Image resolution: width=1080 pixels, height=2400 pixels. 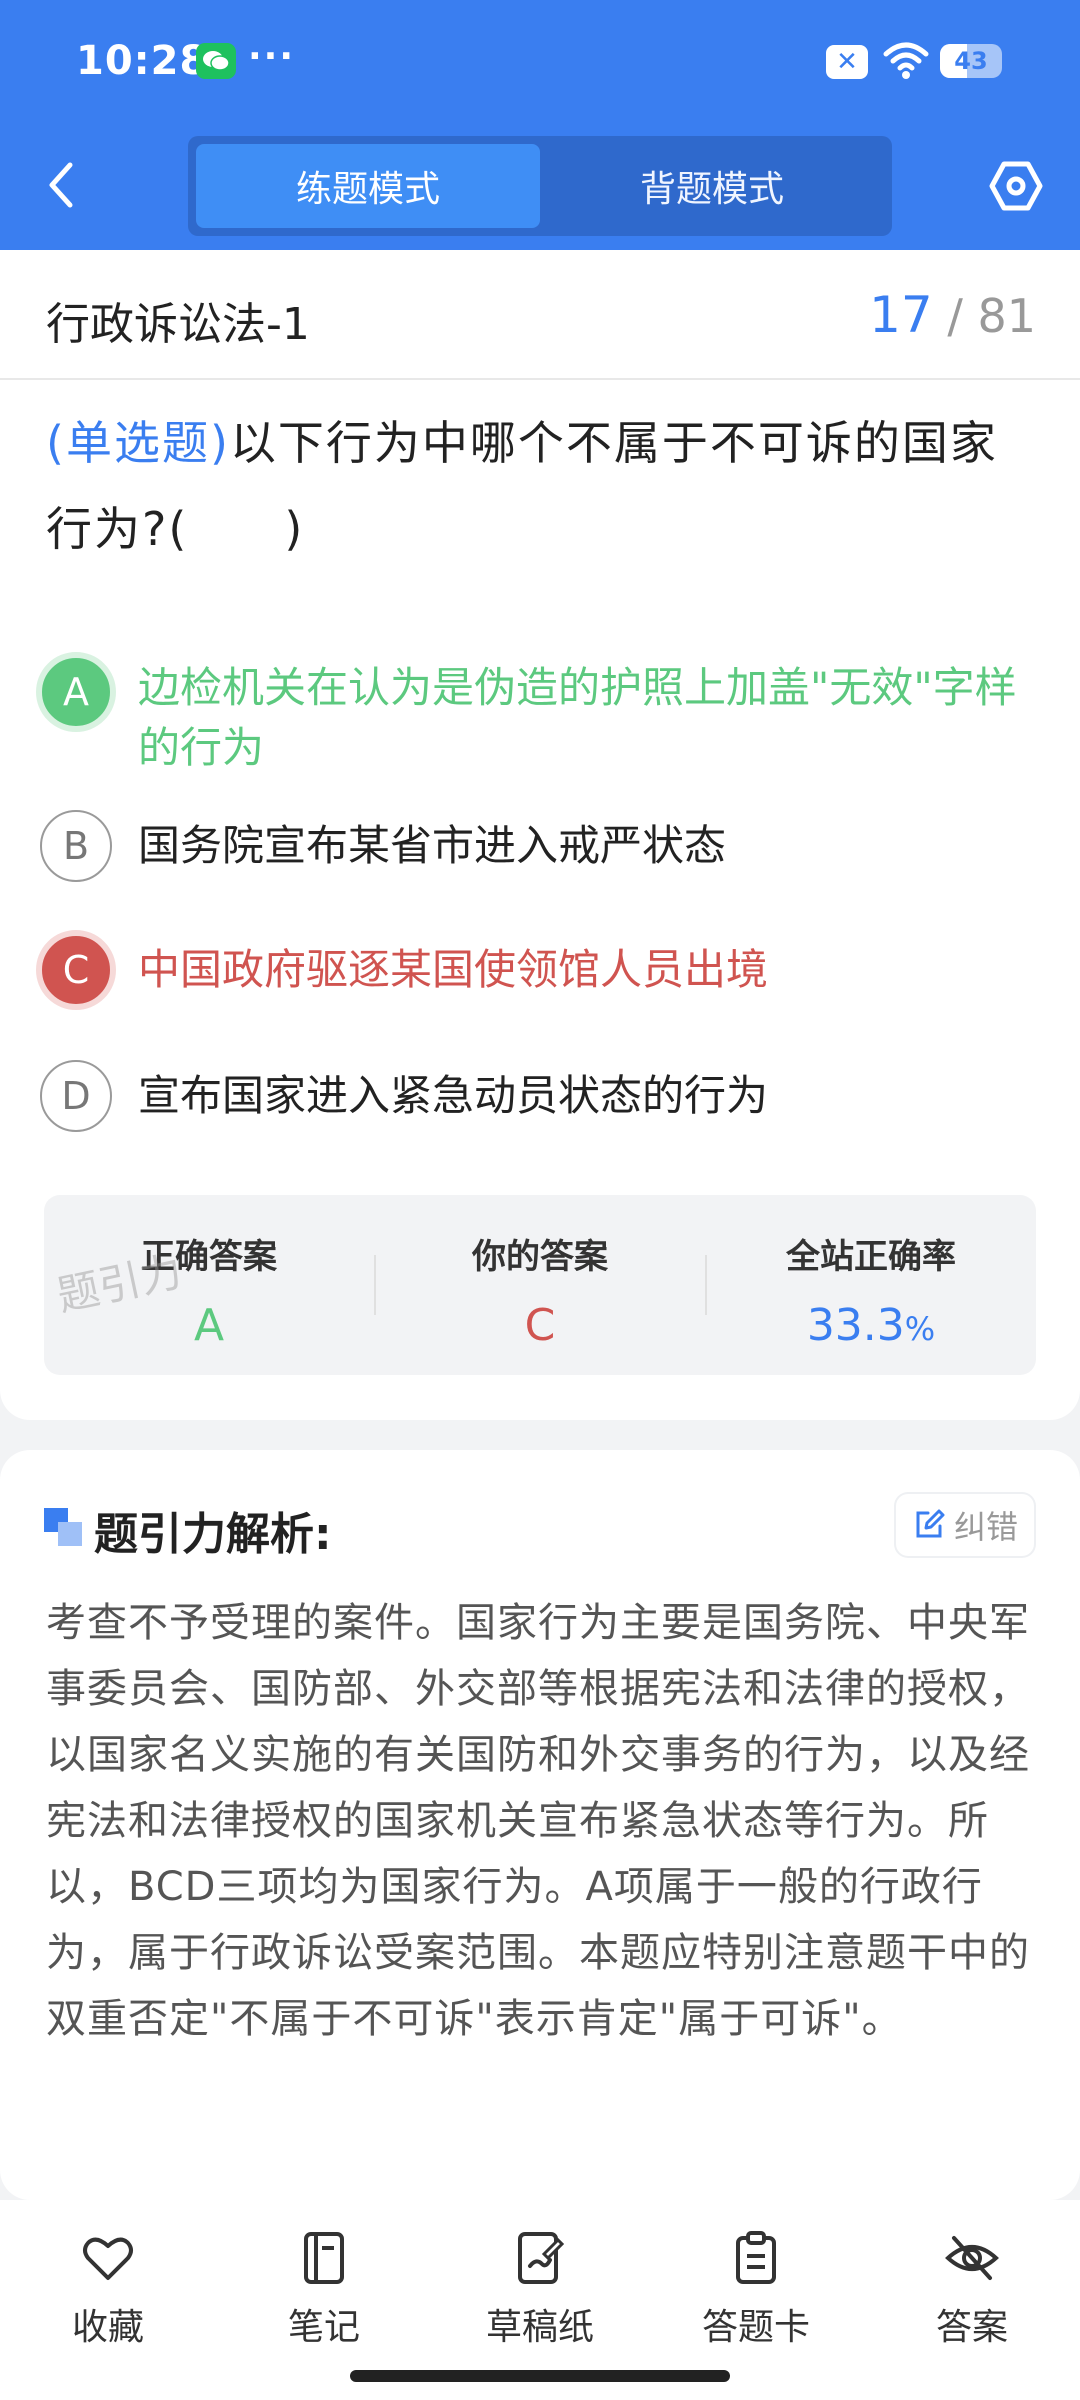 What do you see at coordinates (213, 1534) in the screenshot?
I see `analysis-title: 题引力解析:` at bounding box center [213, 1534].